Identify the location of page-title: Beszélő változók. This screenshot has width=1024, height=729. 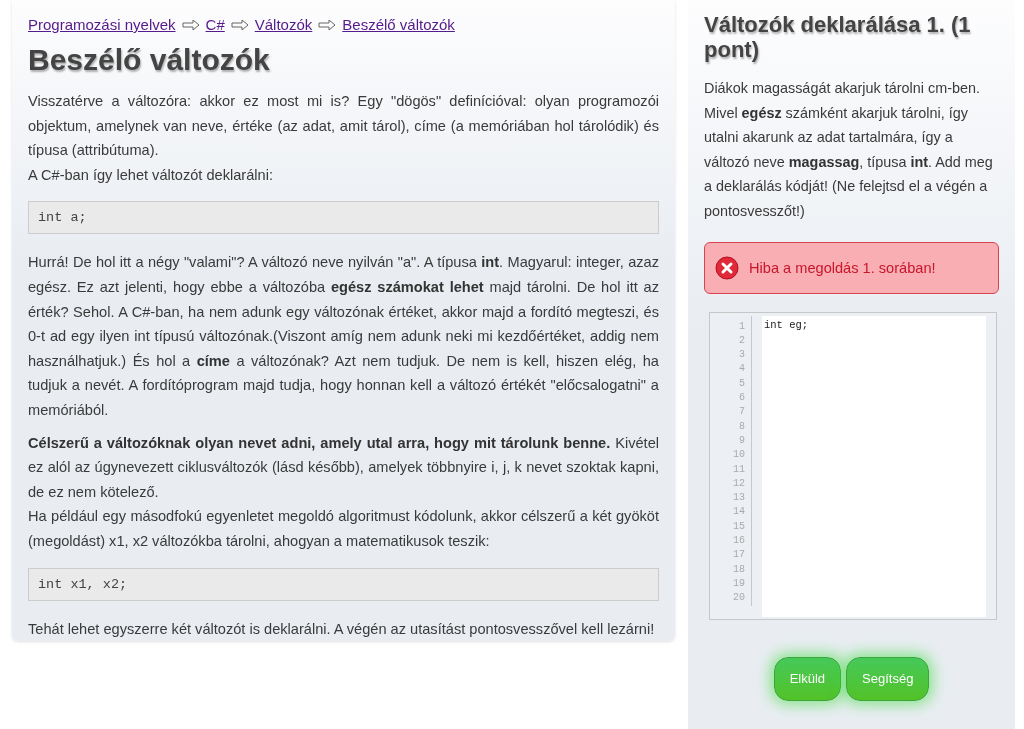
(149, 60).